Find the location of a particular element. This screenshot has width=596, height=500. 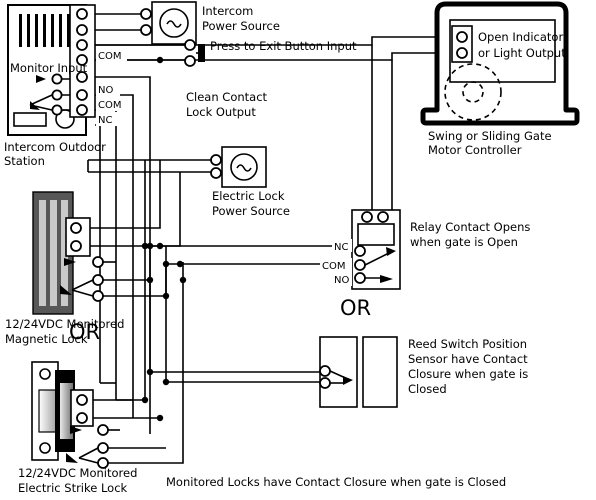

label-no: NO is located at coordinates (105, 90).